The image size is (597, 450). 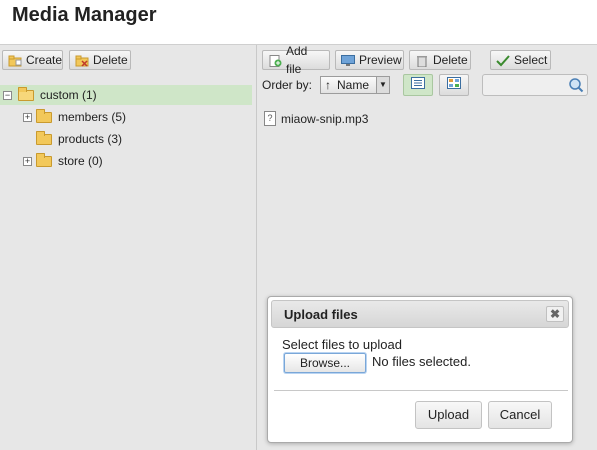 I want to click on file-selection-status: No files selected., so click(x=421, y=361).